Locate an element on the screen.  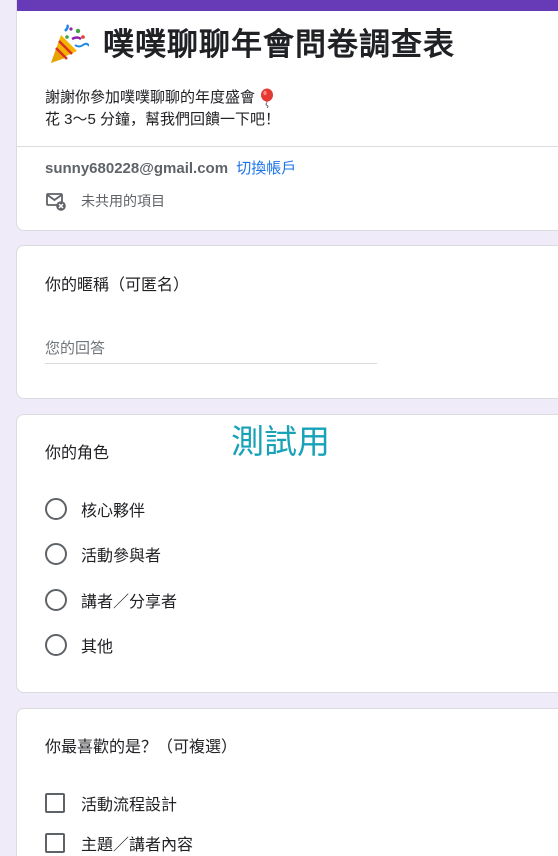
description-line-2: 花 3～5 分鐘，幫我們回饋一下吧！ is located at coordinates (163, 119).